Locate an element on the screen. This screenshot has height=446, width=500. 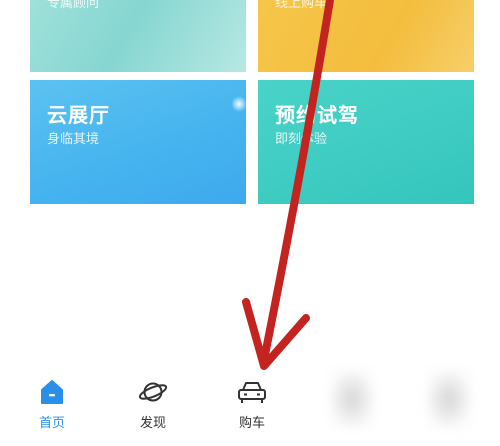
card-consultant: 专属顾问 is located at coordinates (138, 36).